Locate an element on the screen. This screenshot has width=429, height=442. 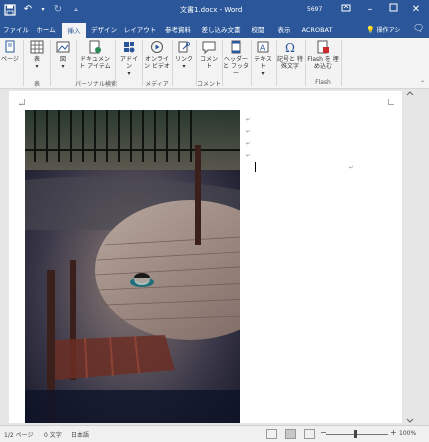
vertical-scrollbar is located at coordinates (410, 257).